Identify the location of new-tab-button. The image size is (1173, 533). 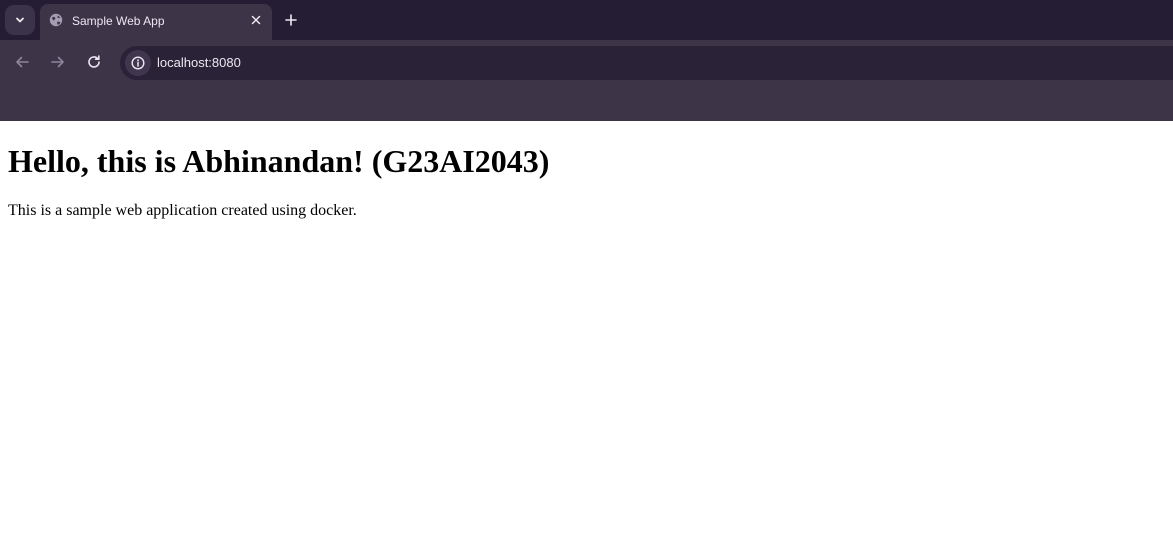
(291, 20).